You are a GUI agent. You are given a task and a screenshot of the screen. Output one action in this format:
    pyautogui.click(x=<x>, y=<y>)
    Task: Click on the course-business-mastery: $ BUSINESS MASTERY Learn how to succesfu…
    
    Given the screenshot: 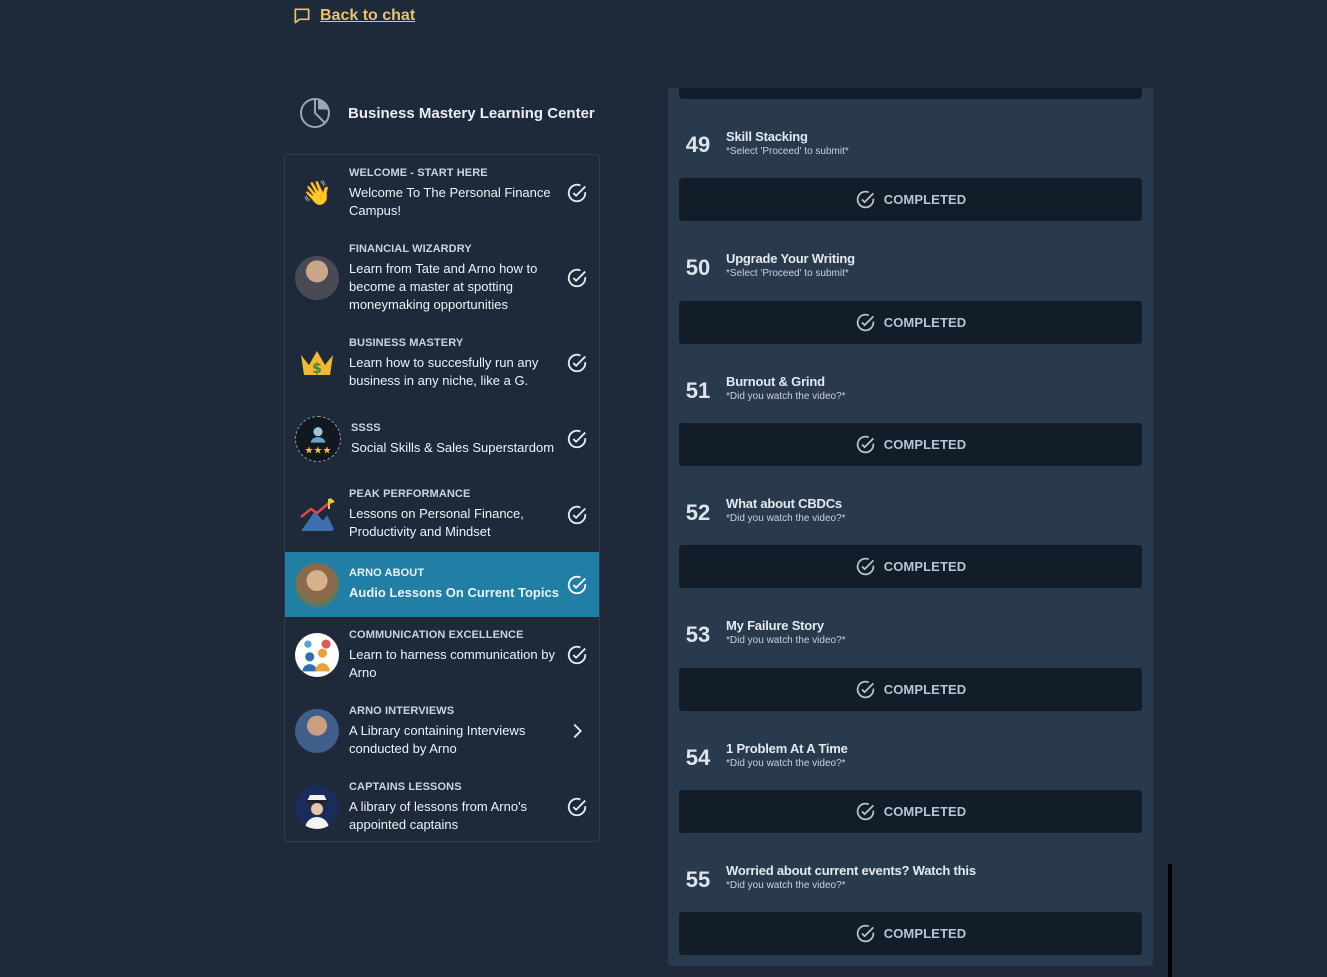 What is the action you would take?
    pyautogui.click(x=442, y=363)
    